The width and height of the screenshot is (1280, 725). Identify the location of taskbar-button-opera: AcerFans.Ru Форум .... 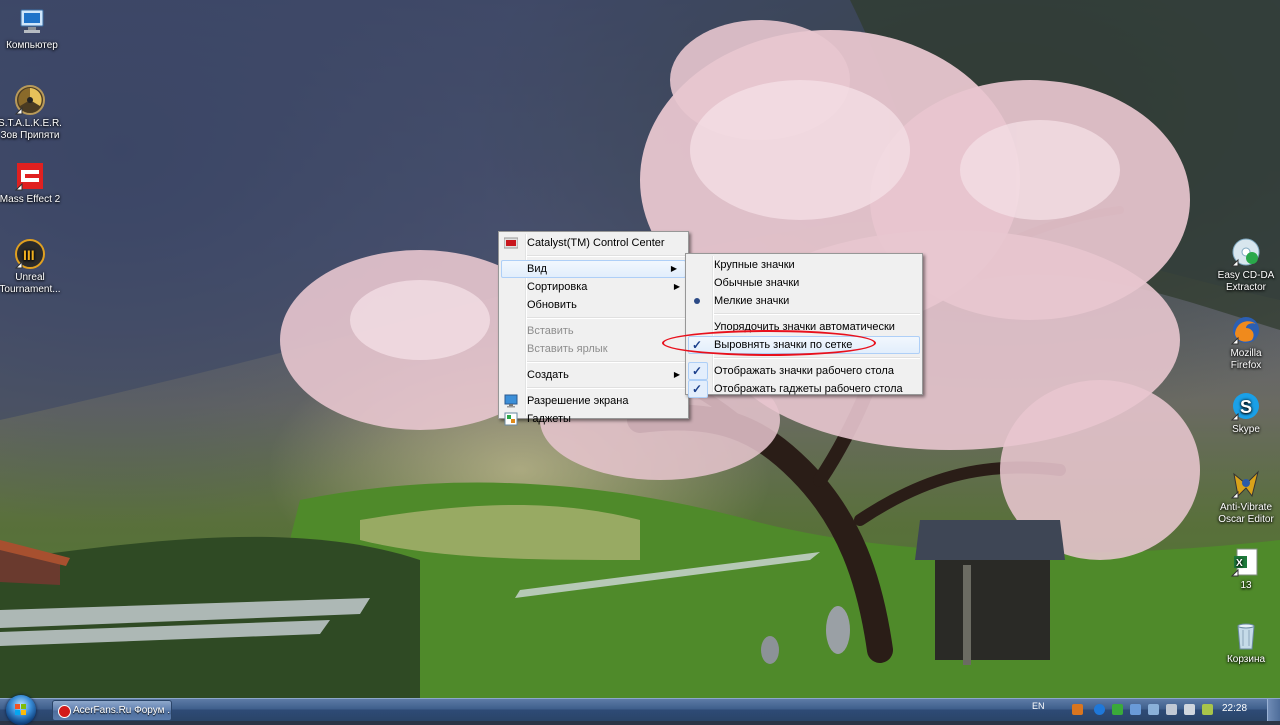
(112, 710).